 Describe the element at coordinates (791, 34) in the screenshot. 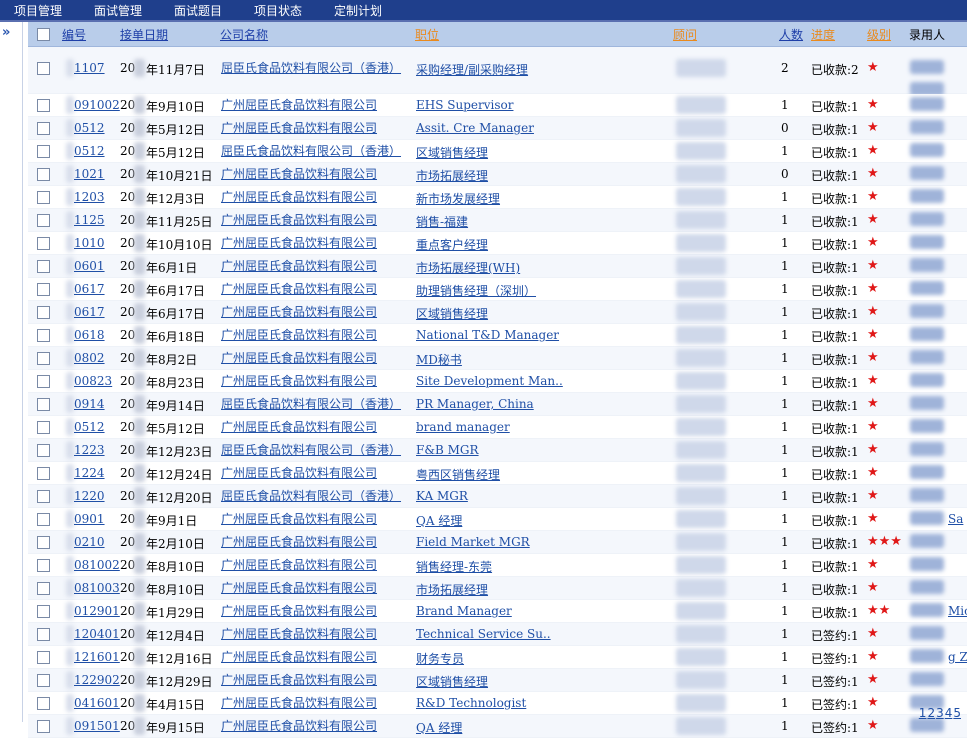

I see `col-count-header: 人数` at that location.